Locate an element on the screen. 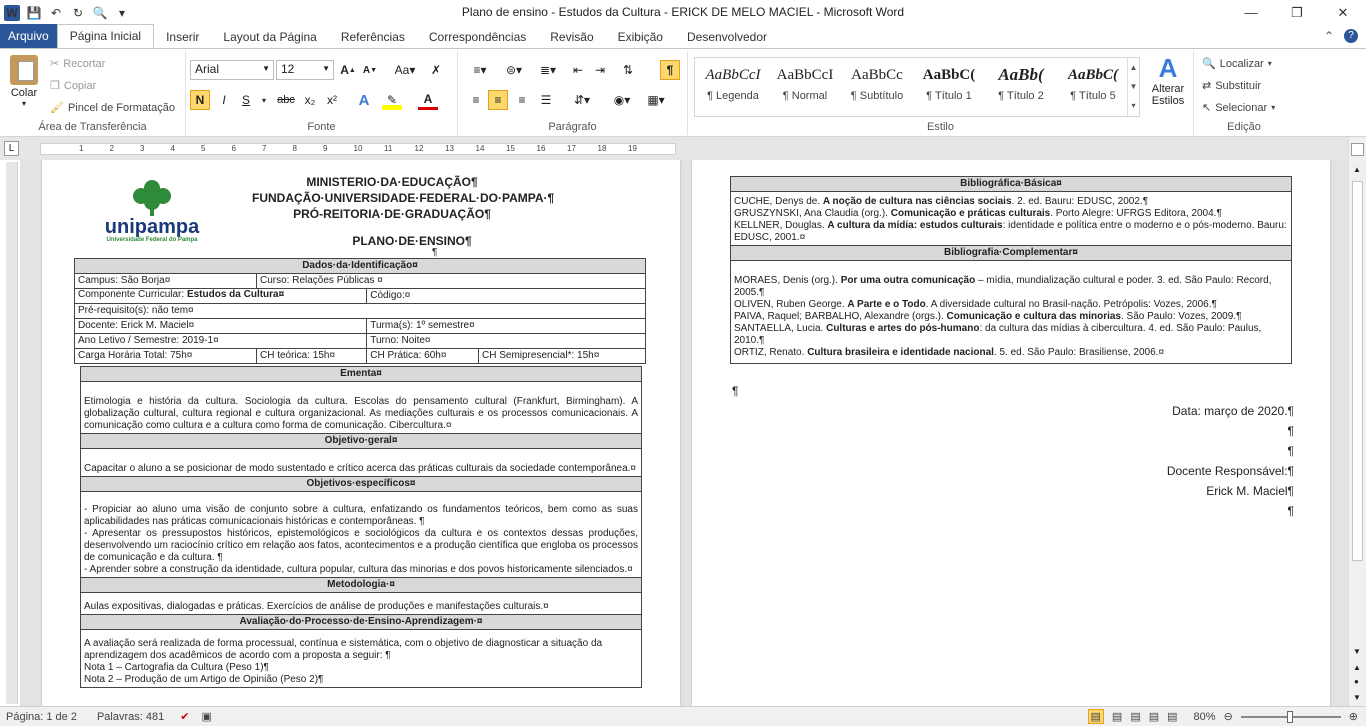  vertical-ruler is located at coordinates (12, 433).